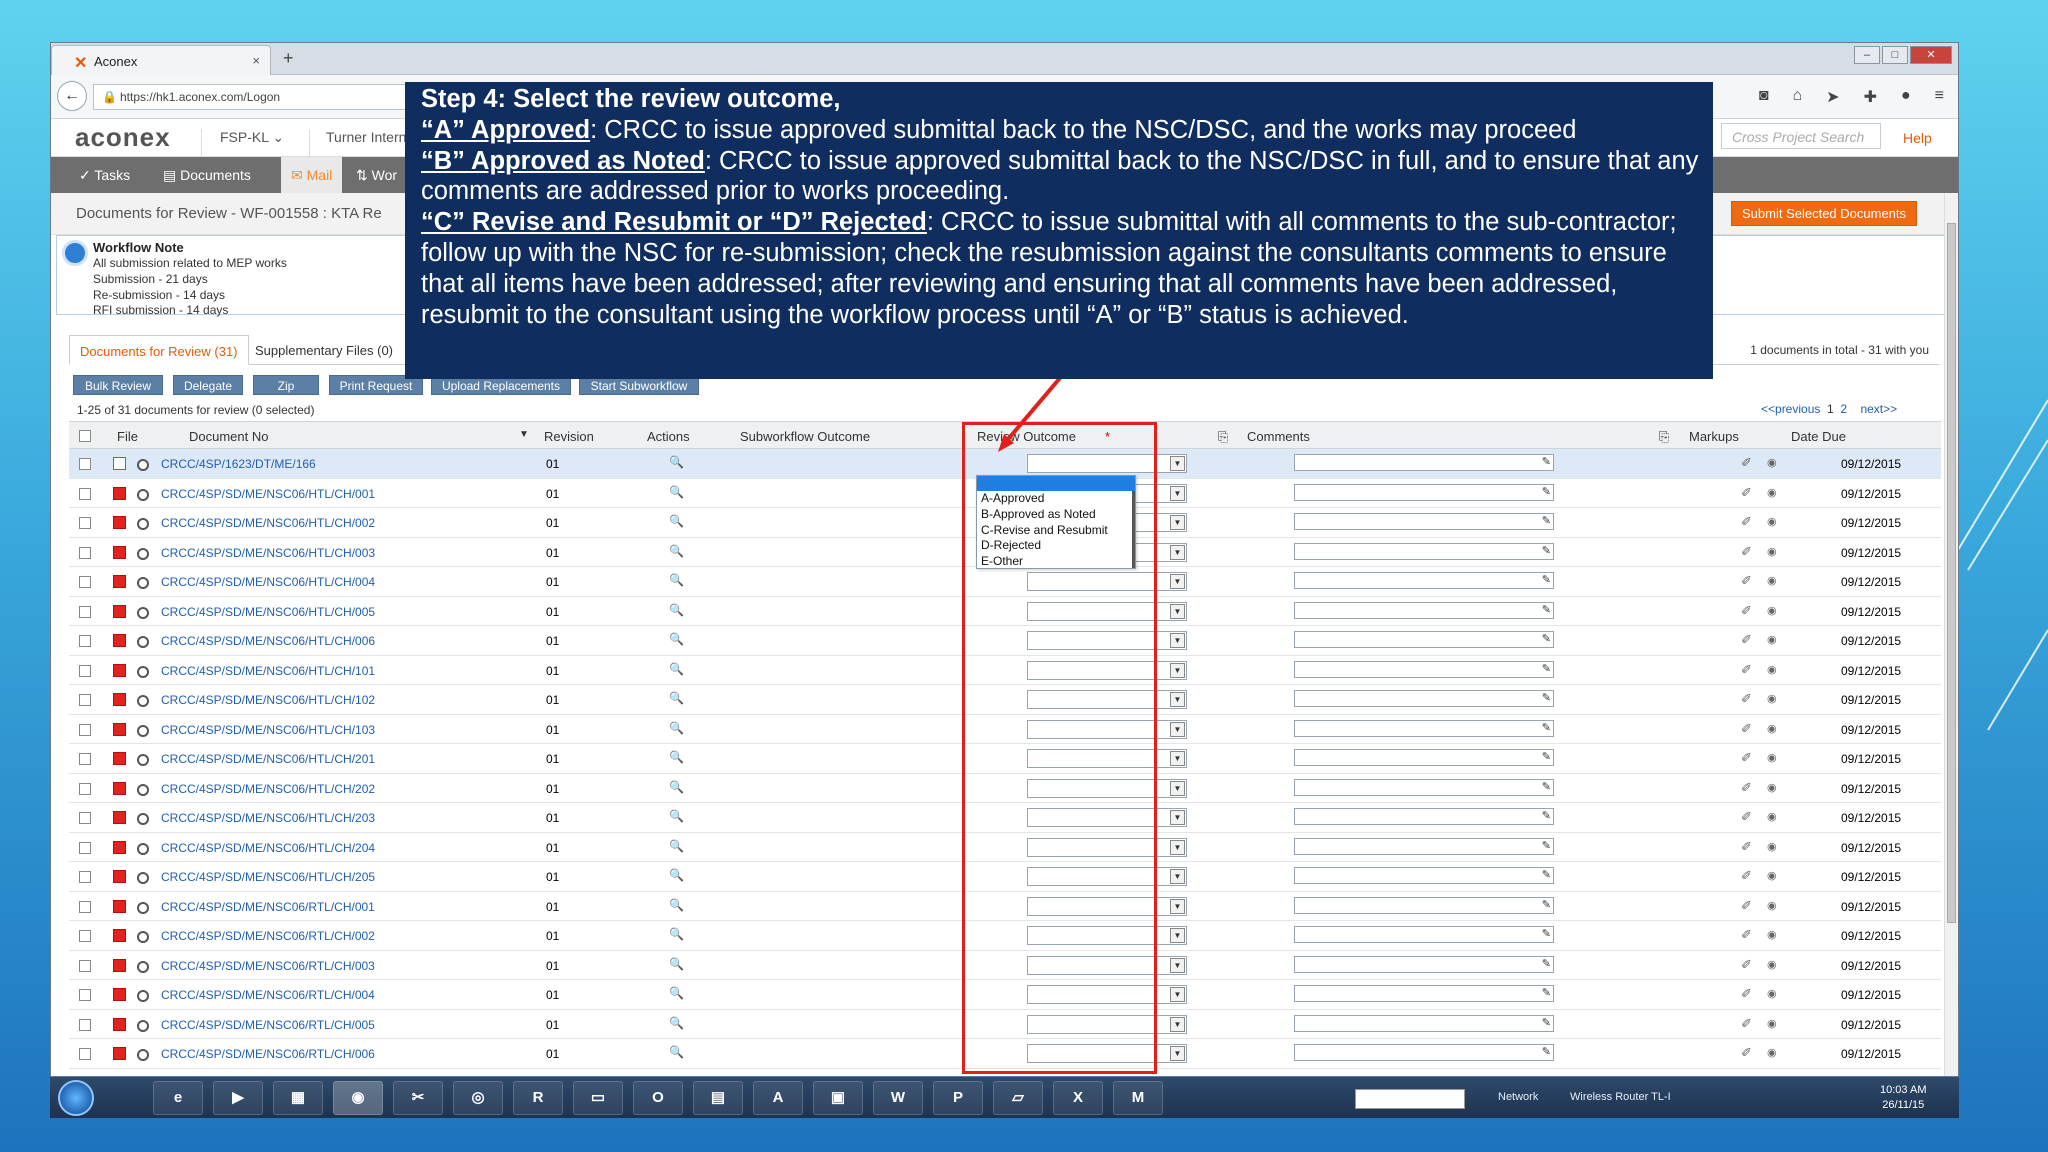  What do you see at coordinates (238, 1098) in the screenshot?
I see `media-player-icon: ▶` at bounding box center [238, 1098].